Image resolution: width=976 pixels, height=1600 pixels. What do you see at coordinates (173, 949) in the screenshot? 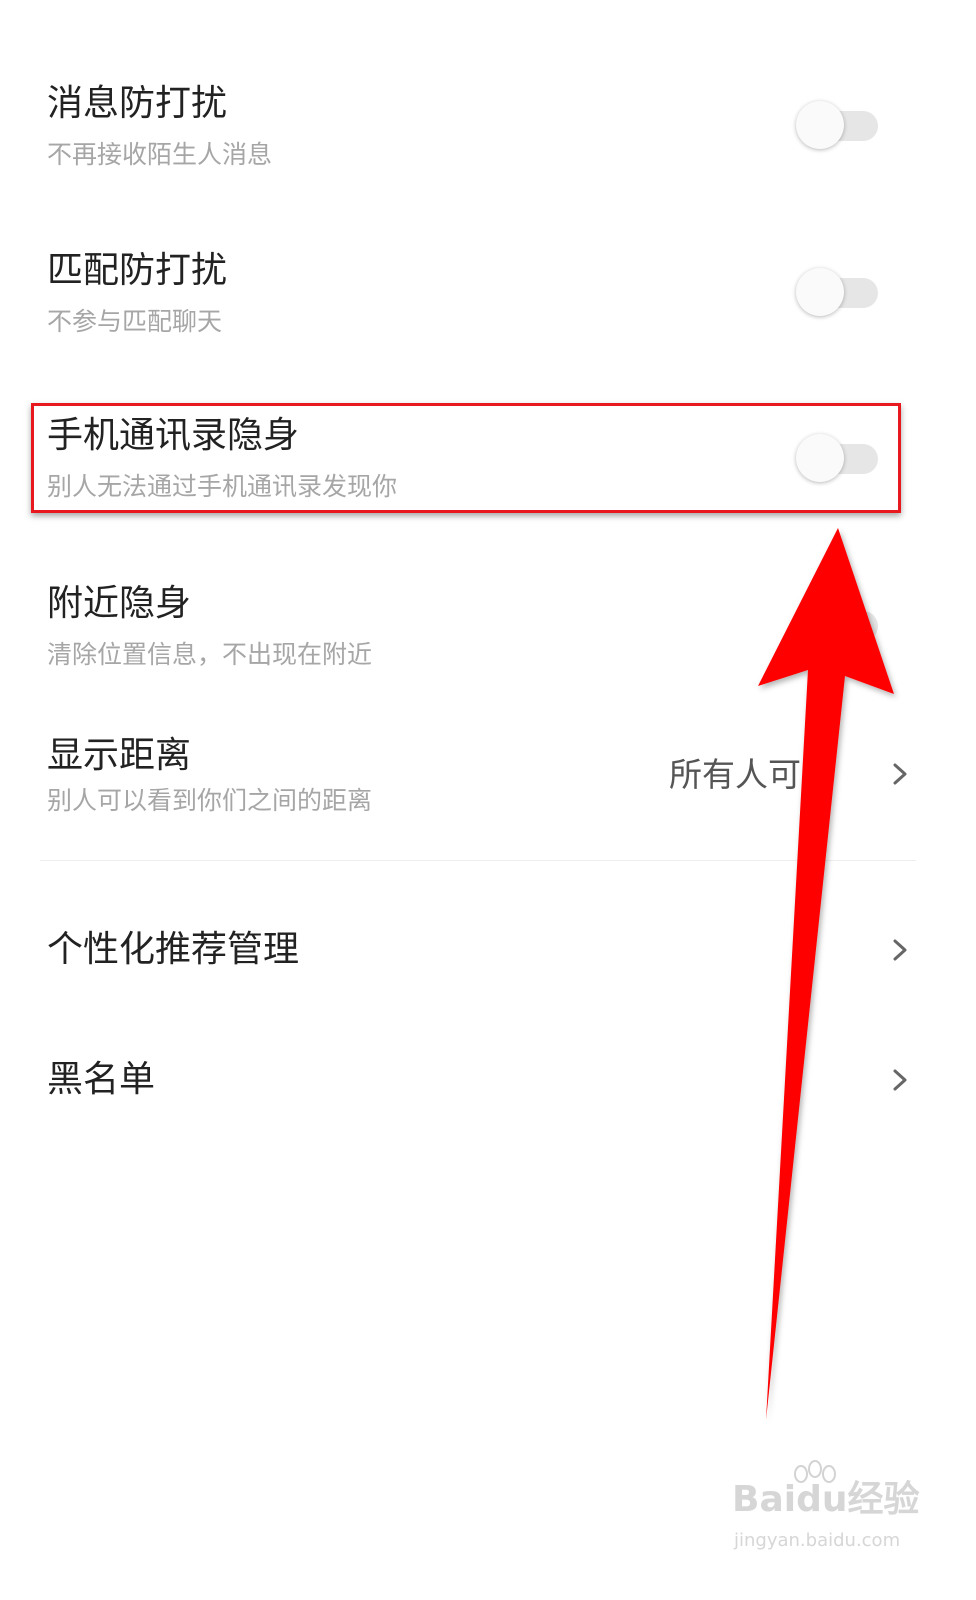
I see `setting-title: 个性化推荐管理` at bounding box center [173, 949].